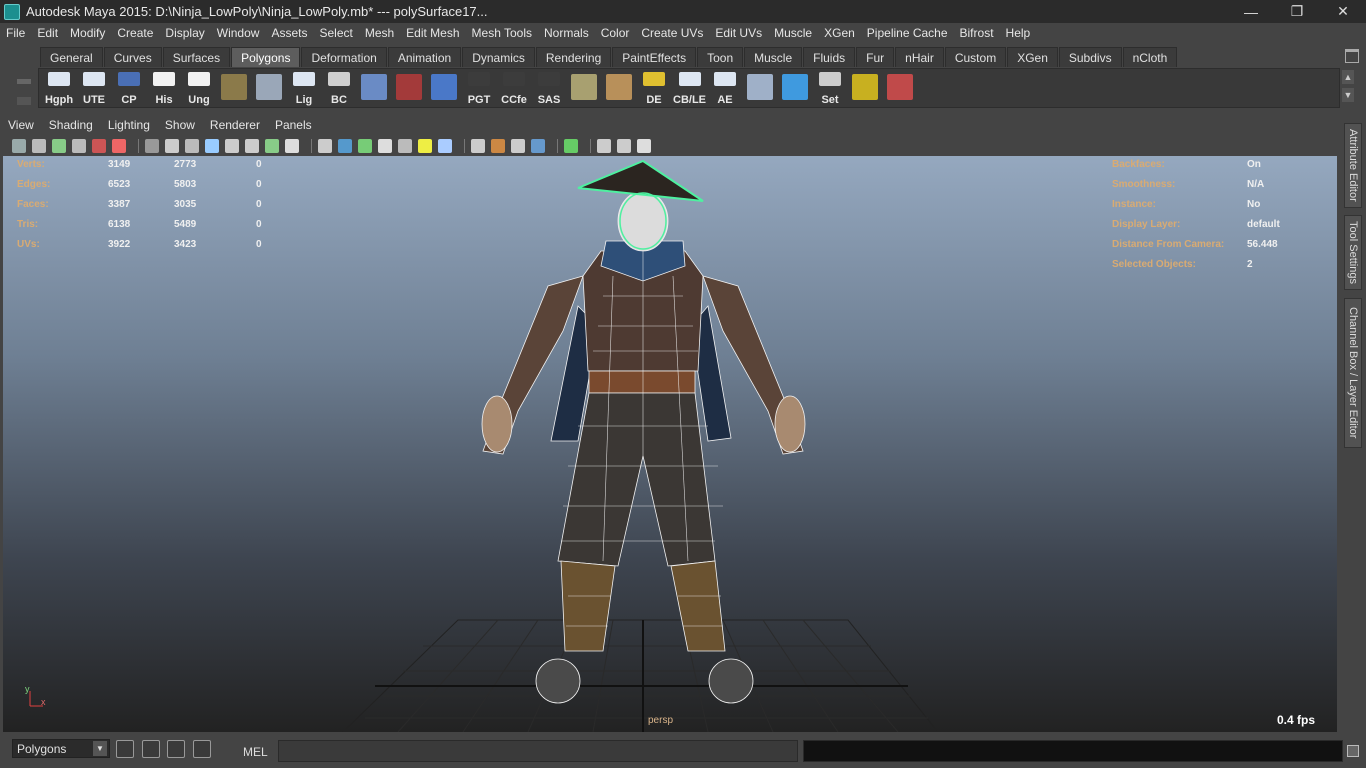 This screenshot has width=1366, height=768. Describe the element at coordinates (61, 748) in the screenshot. I see `menu-set-selector: Polygons ▼` at that location.